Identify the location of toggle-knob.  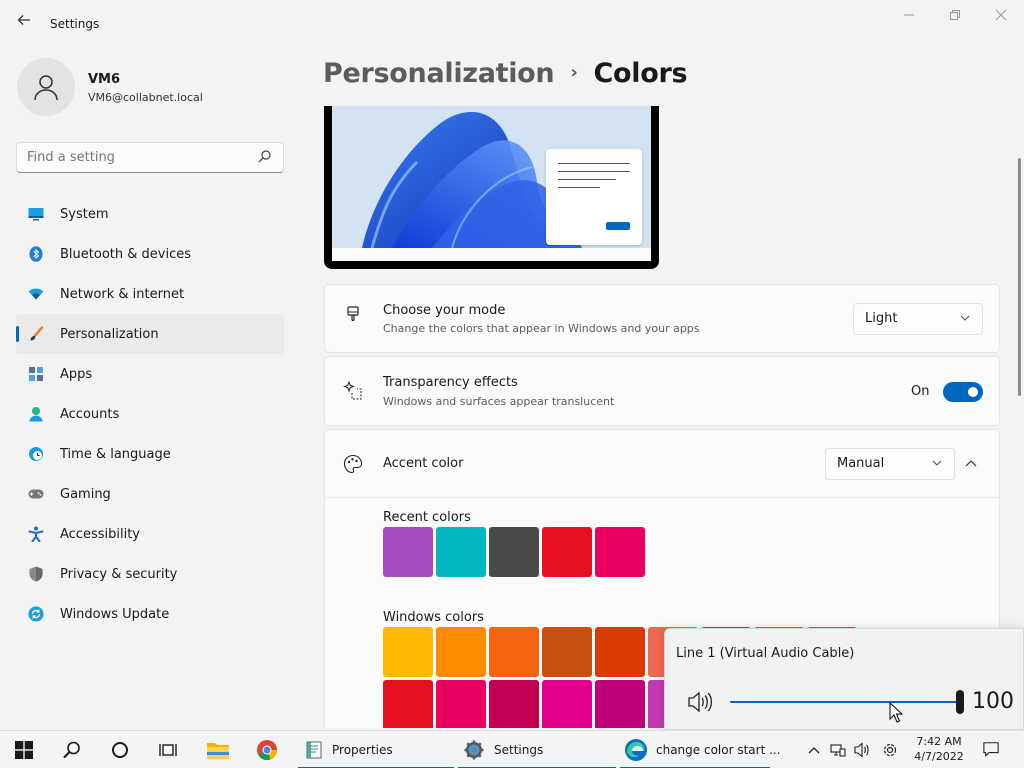
(973, 392).